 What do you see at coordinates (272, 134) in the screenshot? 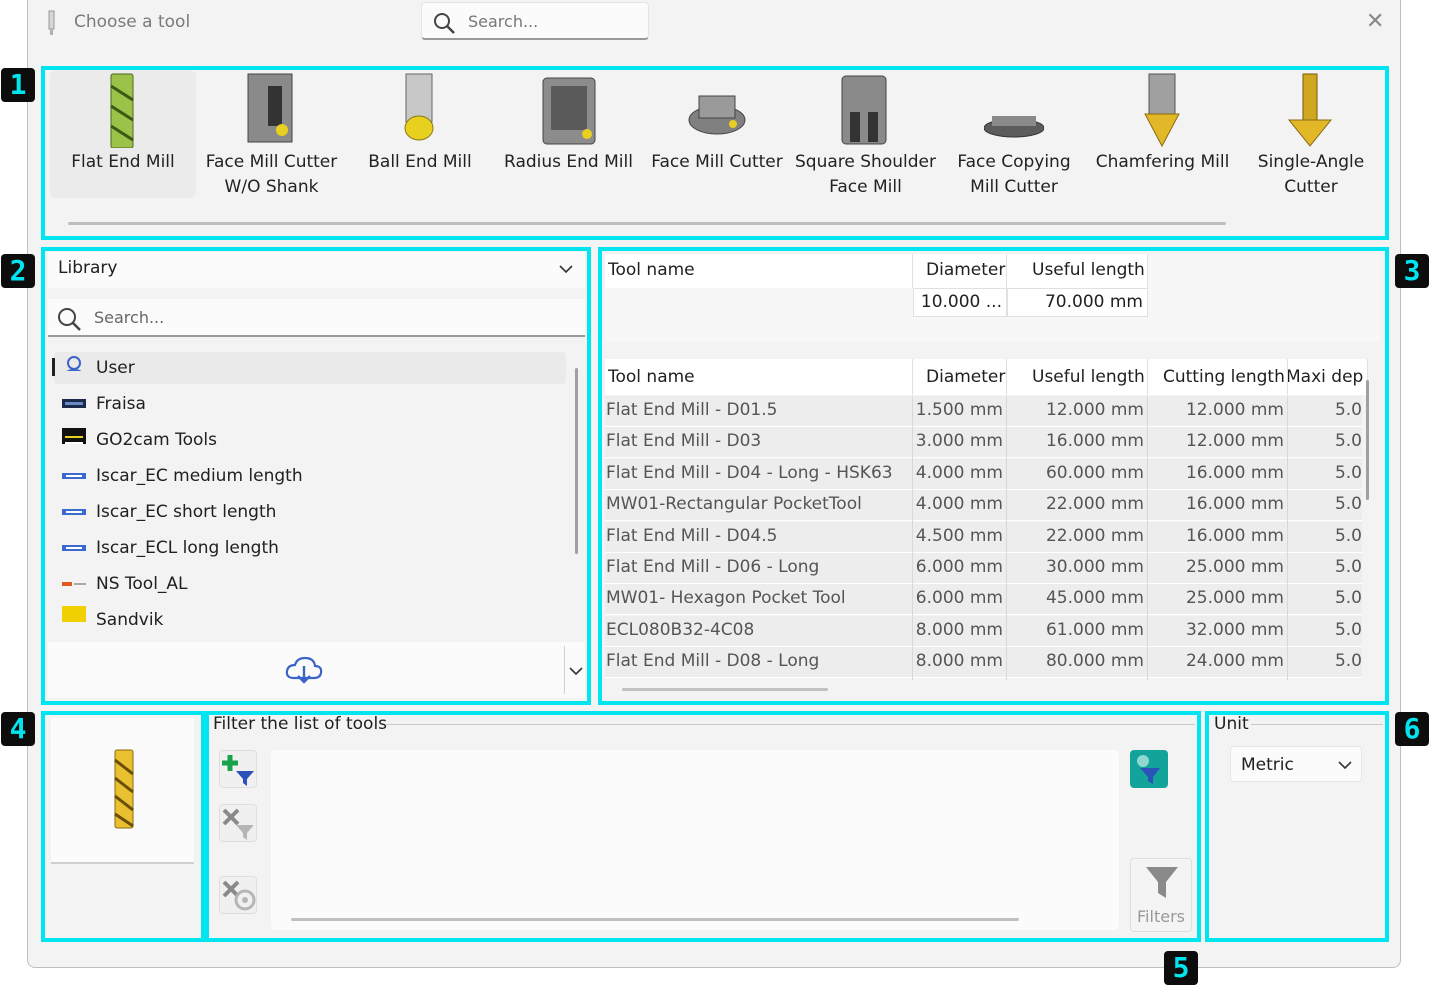
I see `tool-type-item: Face Mill Cutter W/O Shank` at bounding box center [272, 134].